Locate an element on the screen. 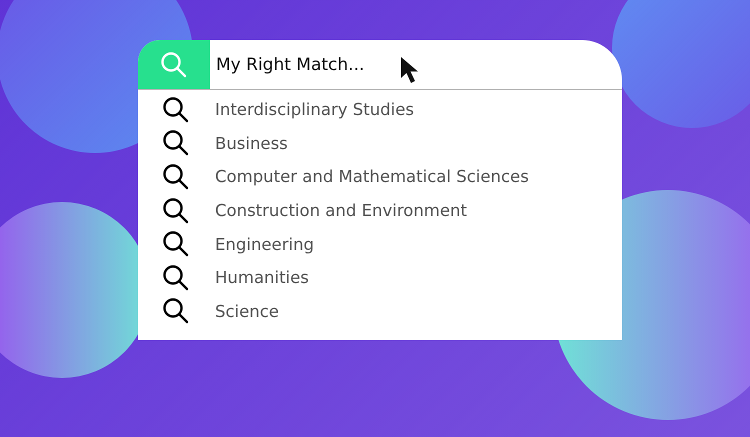  suggestion-item: Business is located at coordinates (251, 143).